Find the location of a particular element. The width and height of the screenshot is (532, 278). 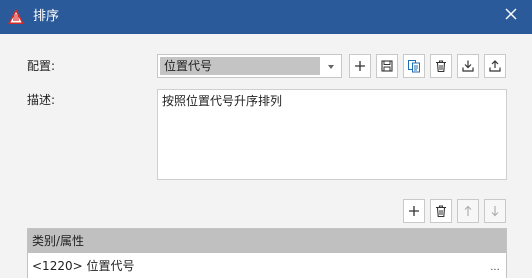

config-select: 位置代号 is located at coordinates (249, 66).